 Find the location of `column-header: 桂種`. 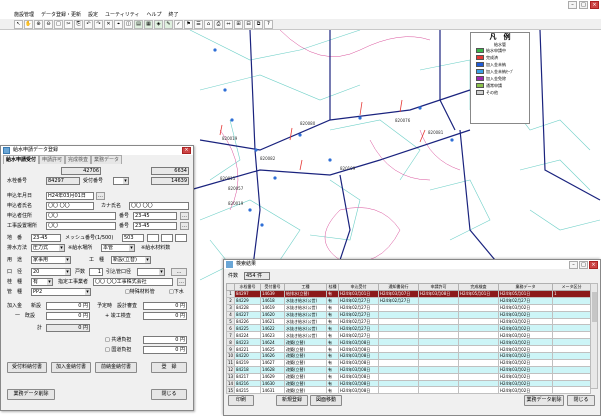

column-header: 桂種 is located at coordinates (332, 287).